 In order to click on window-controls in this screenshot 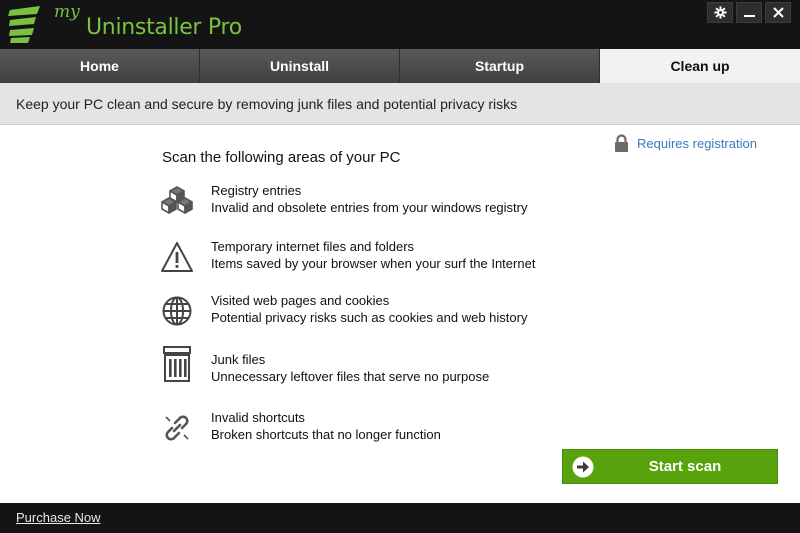, I will do `click(749, 12)`.